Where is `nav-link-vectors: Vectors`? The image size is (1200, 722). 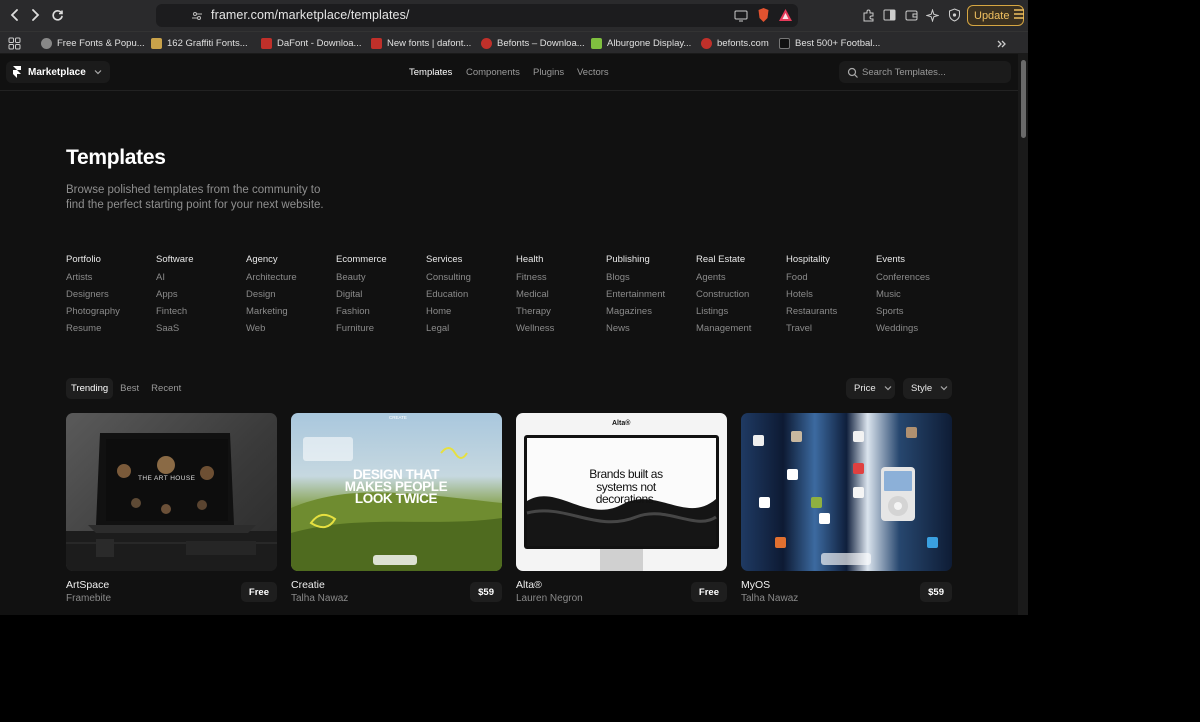
nav-link-vectors: Vectors is located at coordinates (593, 72).